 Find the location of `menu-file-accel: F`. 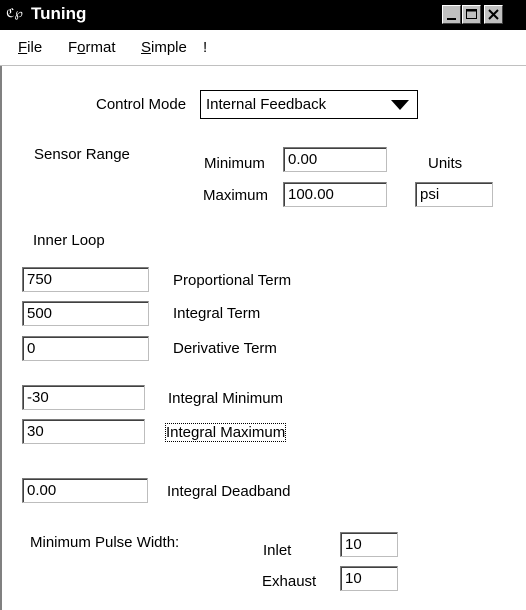

menu-file-accel: F is located at coordinates (23, 47).